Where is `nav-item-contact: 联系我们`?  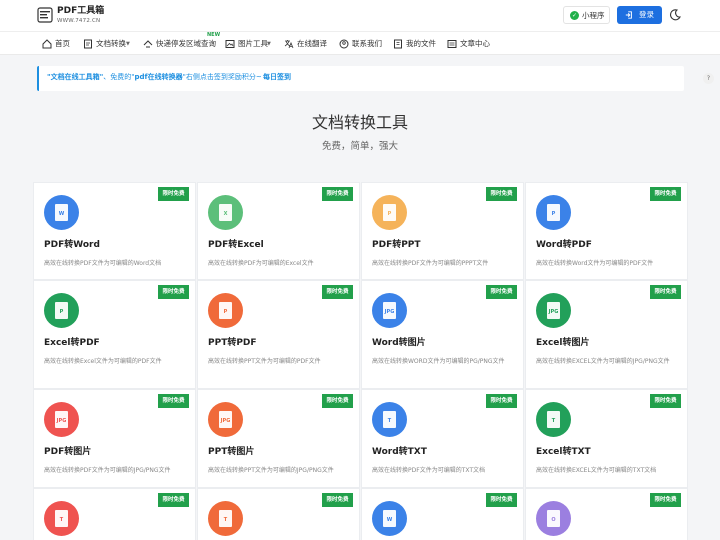 nav-item-contact: 联系我们 is located at coordinates (361, 44).